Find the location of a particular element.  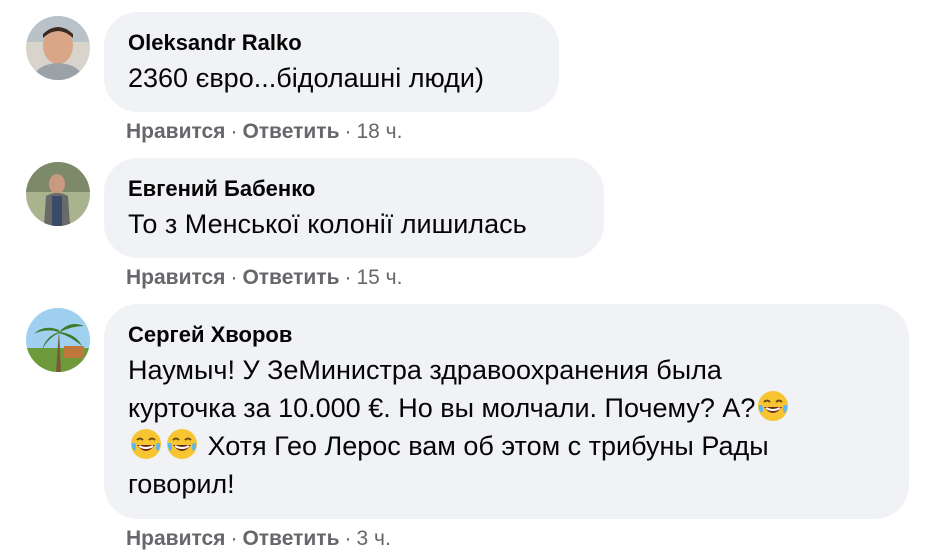

comment-time: 3 ч. is located at coordinates (373, 538).